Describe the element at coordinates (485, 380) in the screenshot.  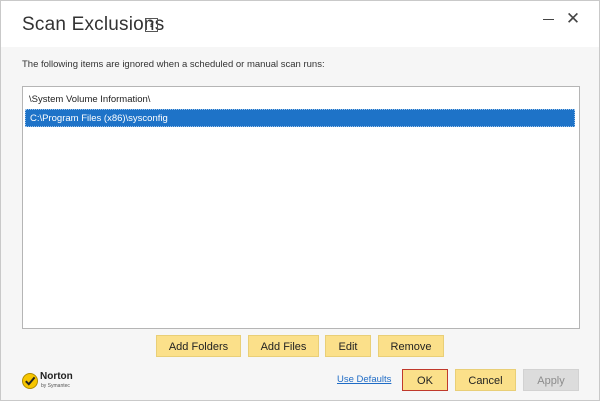
I see `cancel-button: Cancel` at that location.